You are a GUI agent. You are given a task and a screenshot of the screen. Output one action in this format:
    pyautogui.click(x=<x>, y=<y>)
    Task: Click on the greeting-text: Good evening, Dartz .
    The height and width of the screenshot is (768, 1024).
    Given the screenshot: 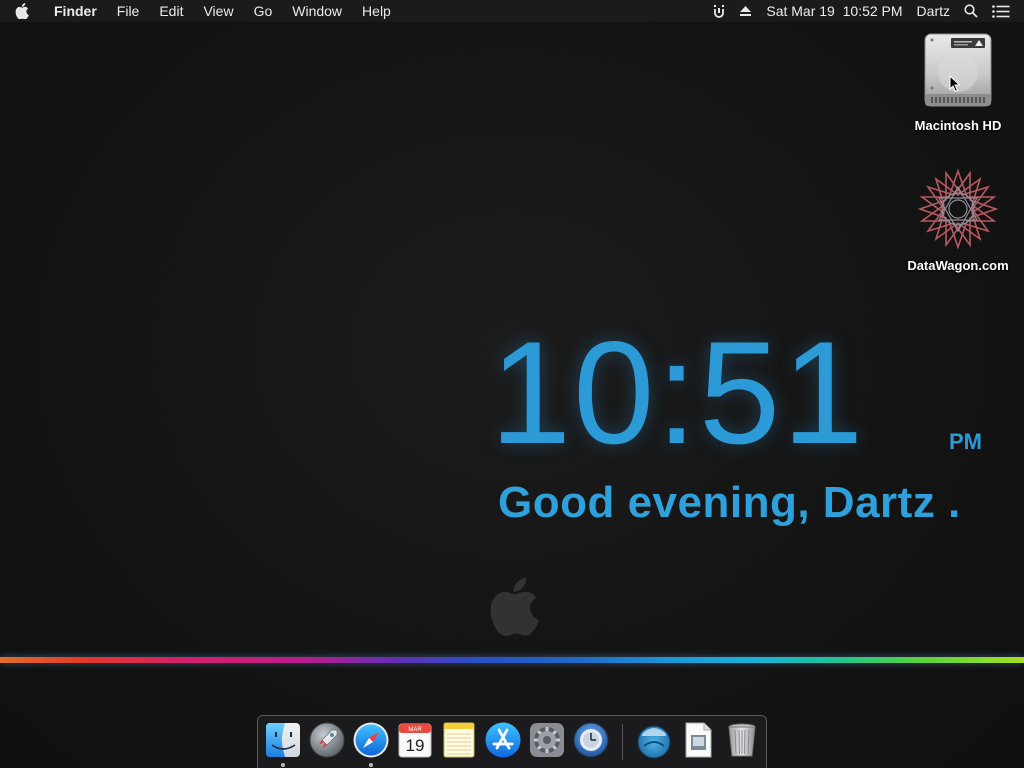 What is the action you would take?
    pyautogui.click(x=729, y=502)
    